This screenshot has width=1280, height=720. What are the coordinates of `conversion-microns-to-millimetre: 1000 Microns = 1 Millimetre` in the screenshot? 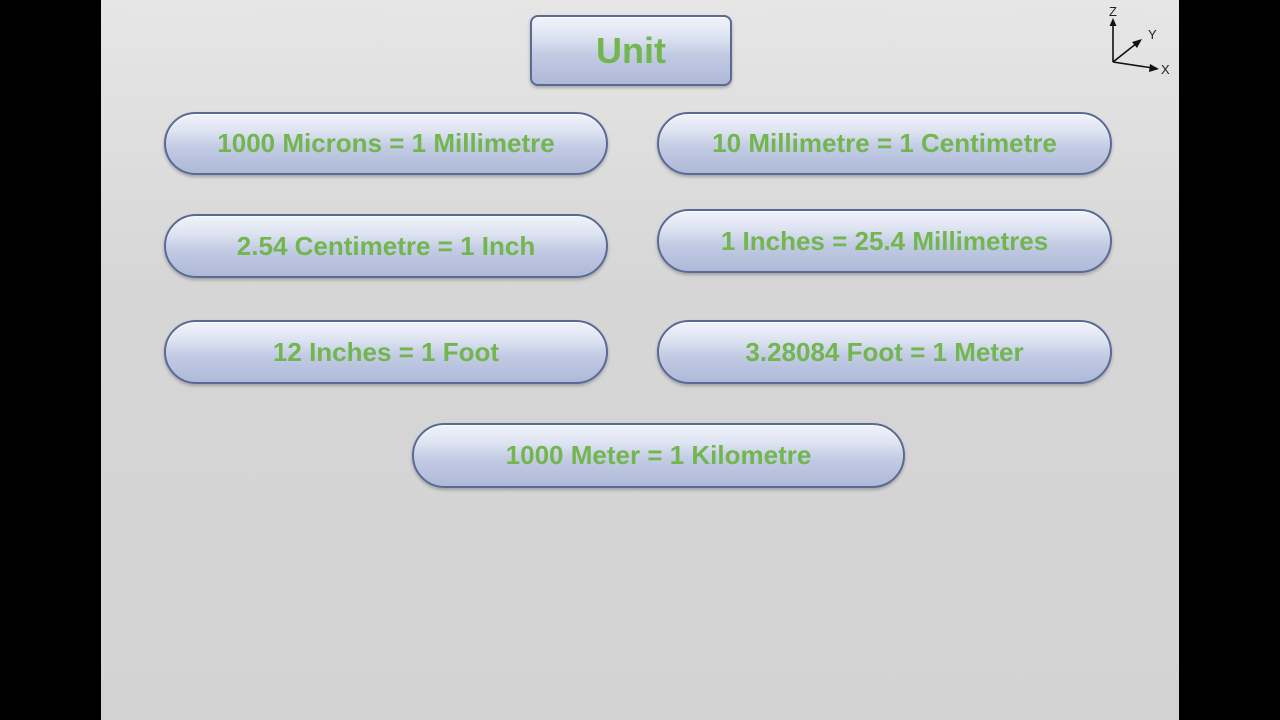 It's located at (386, 143).